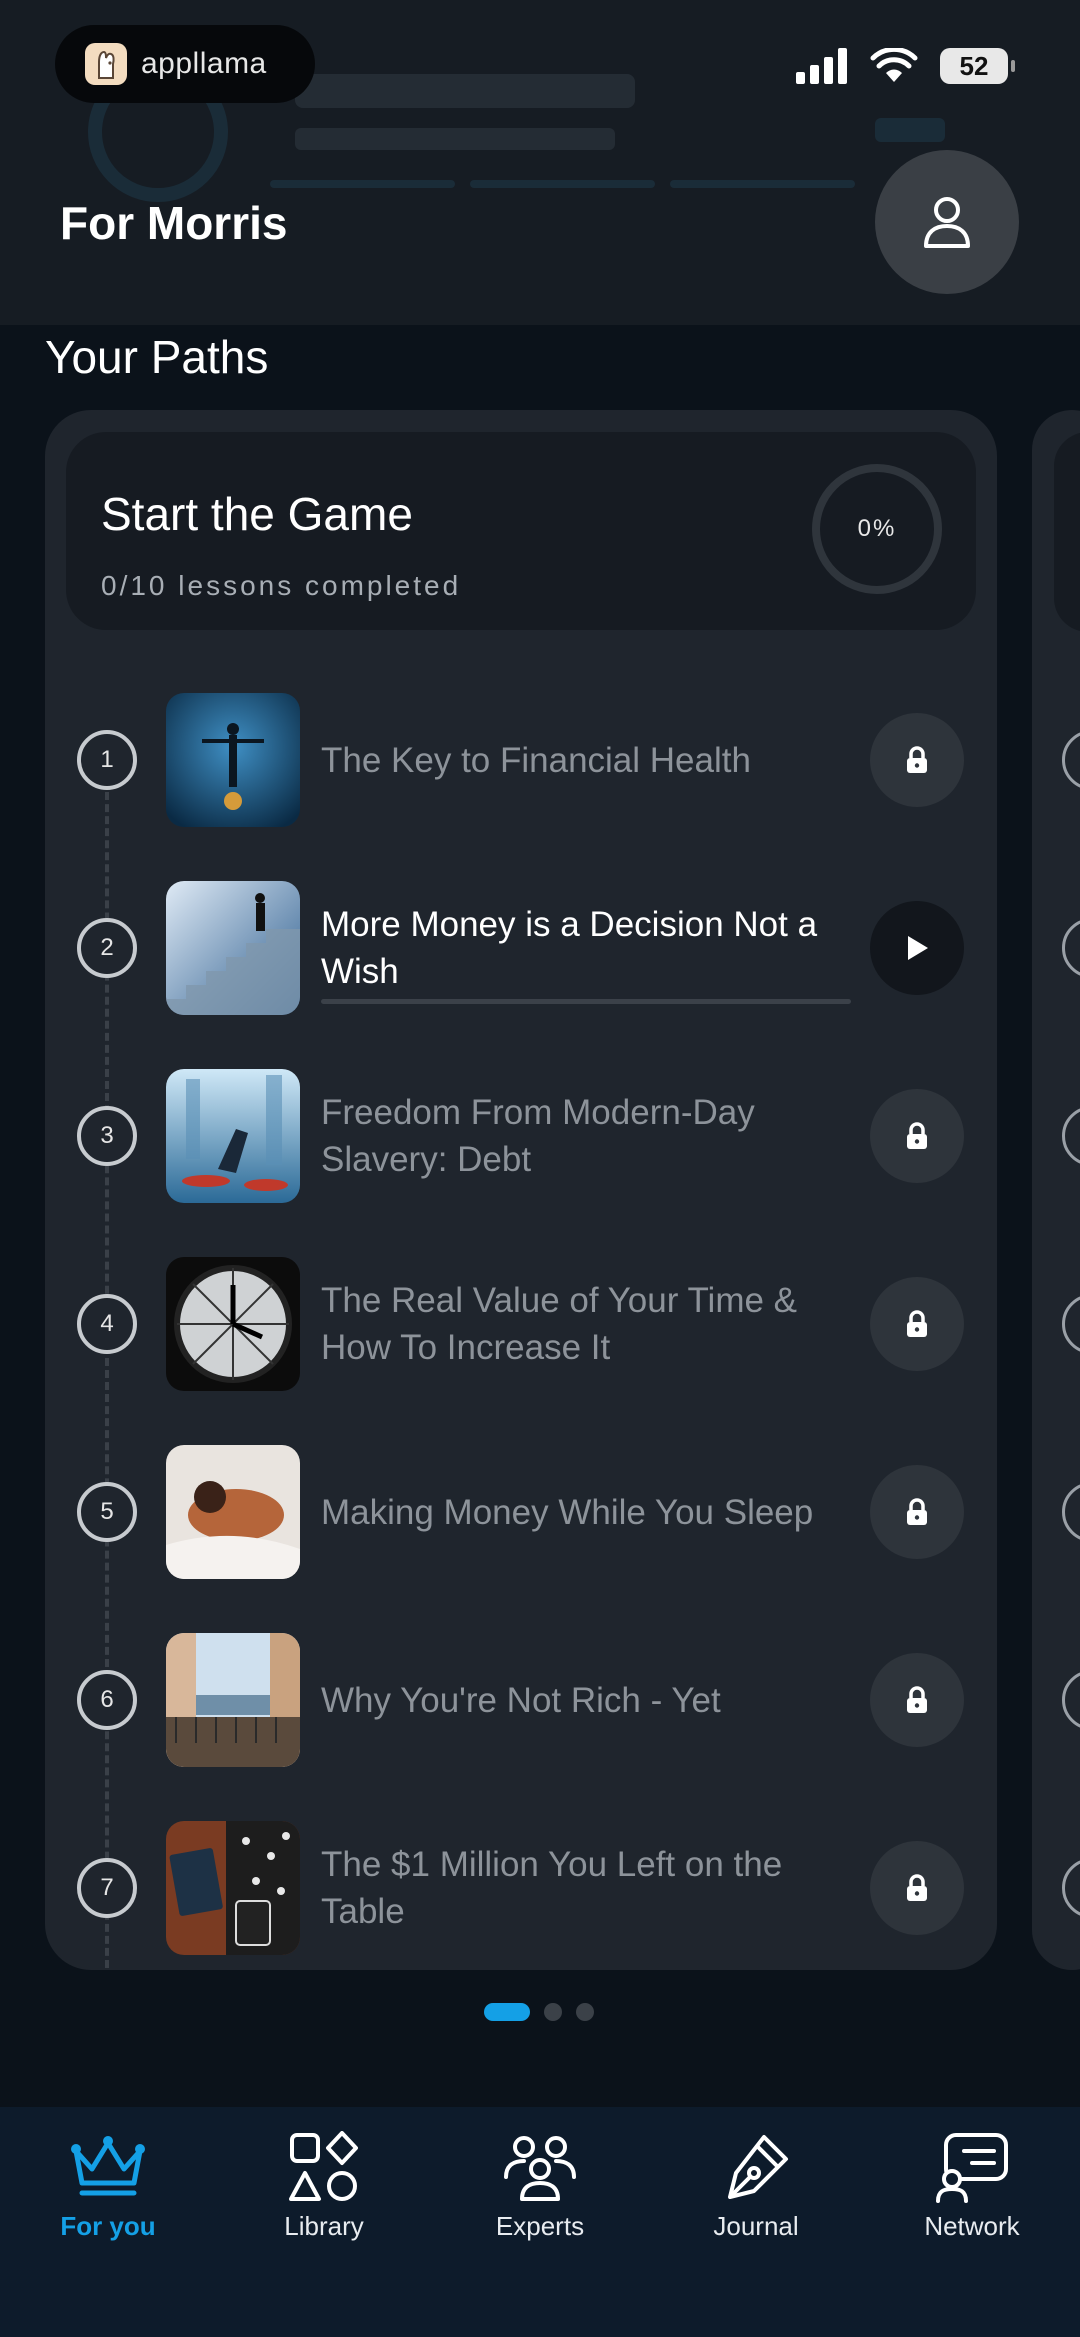 This screenshot has width=1080, height=2337. I want to click on battery-icon: 52, so click(977, 66).